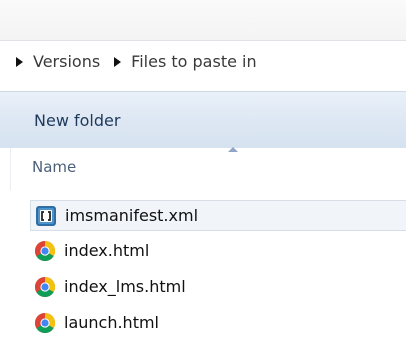 The height and width of the screenshot is (360, 406). What do you see at coordinates (10, 169) in the screenshot?
I see `column-divider` at bounding box center [10, 169].